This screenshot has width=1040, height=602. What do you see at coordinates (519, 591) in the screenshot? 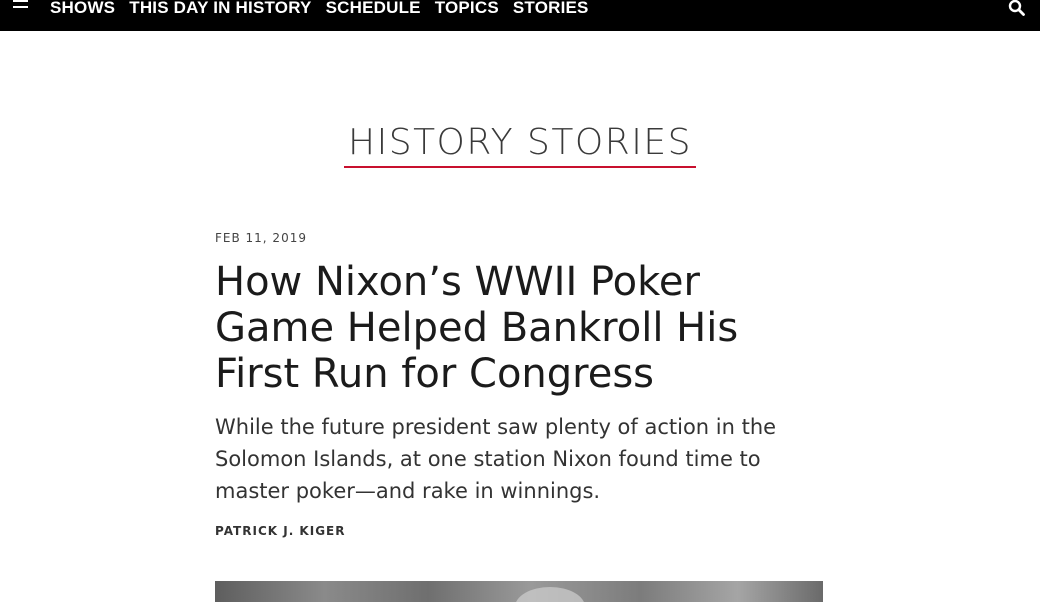
I see `article-hero-image` at bounding box center [519, 591].